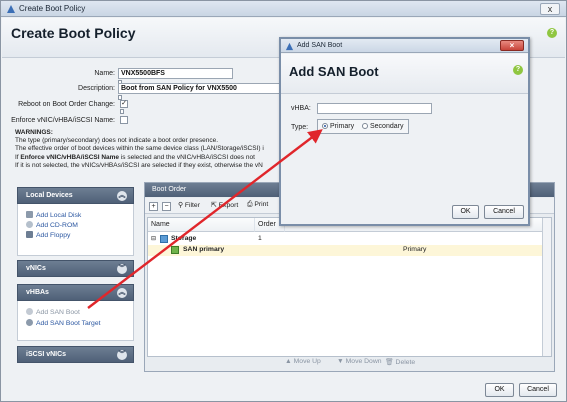 The width and height of the screenshot is (567, 402). Describe the element at coordinates (175, 250) in the screenshot. I see `san-primary-icon` at that location.